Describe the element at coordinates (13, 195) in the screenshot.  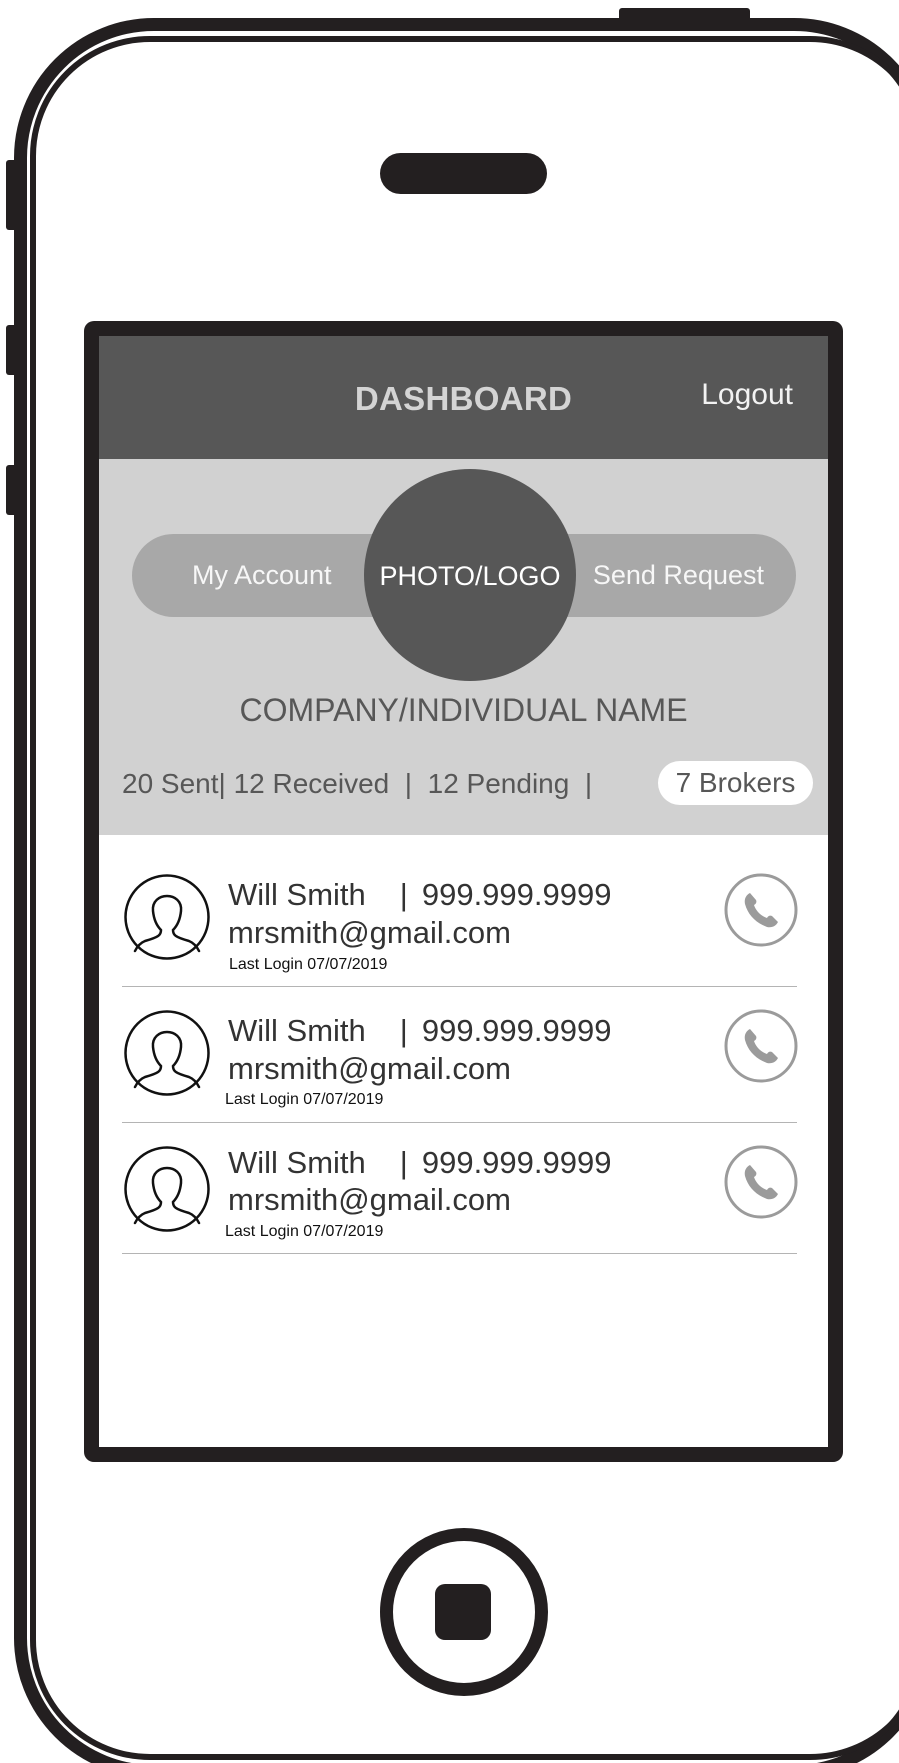
I see `mute-switch` at that location.